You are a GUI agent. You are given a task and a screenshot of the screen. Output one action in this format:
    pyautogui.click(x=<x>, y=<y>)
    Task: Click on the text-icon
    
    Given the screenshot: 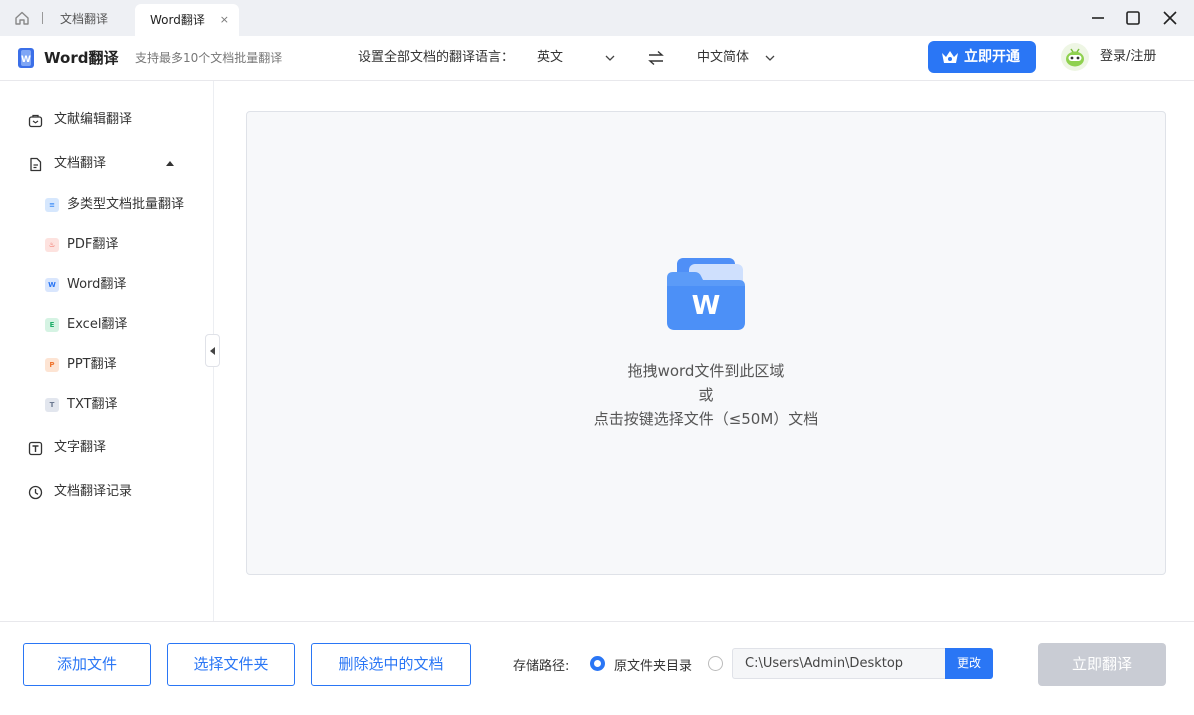 What is the action you would take?
    pyautogui.click(x=35, y=448)
    